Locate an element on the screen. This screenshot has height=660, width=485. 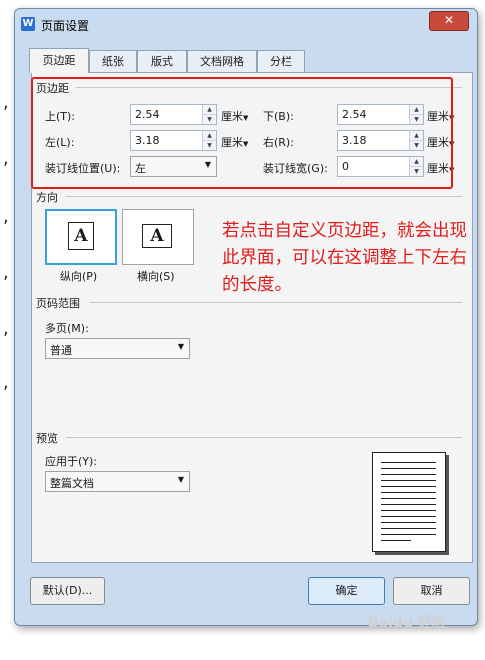
annotation-text: 若点击自定义页边距，就会出现此界面，可以在这调整上下左右的长度。 is located at coordinates (344, 258).